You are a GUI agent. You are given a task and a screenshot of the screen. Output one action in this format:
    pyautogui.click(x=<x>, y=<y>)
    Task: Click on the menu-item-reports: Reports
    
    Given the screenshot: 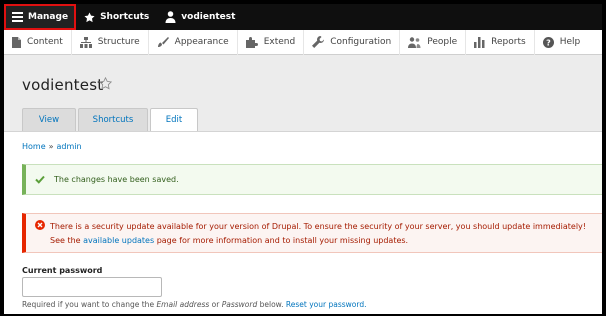 What is the action you would take?
    pyautogui.click(x=500, y=42)
    